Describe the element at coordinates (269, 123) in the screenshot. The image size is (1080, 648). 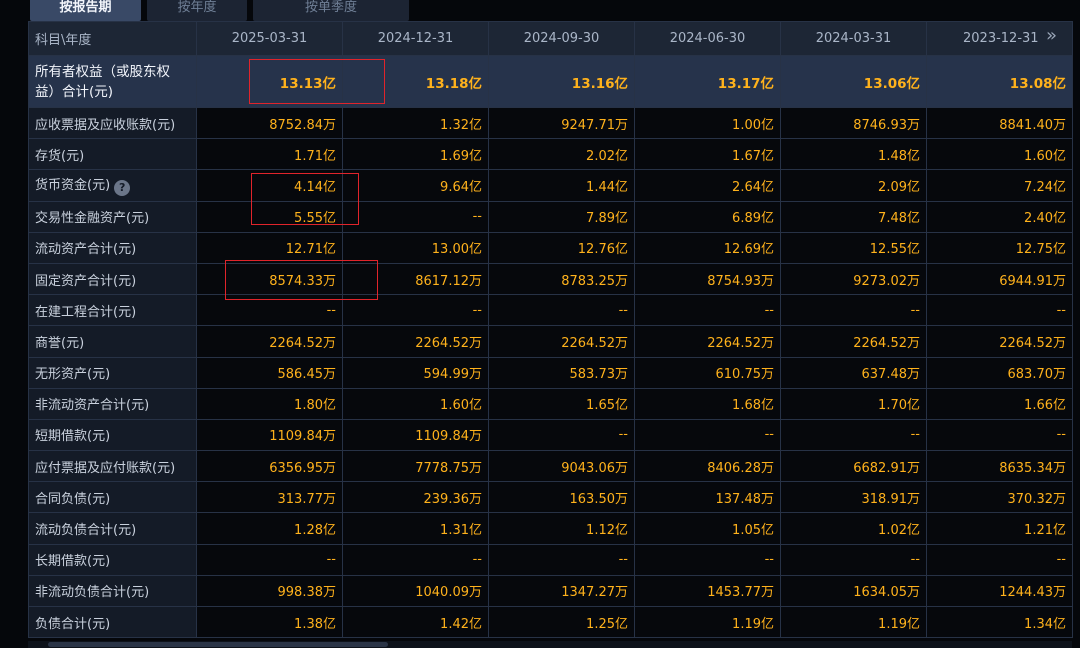
I see `value-cell: 8752.84万` at that location.